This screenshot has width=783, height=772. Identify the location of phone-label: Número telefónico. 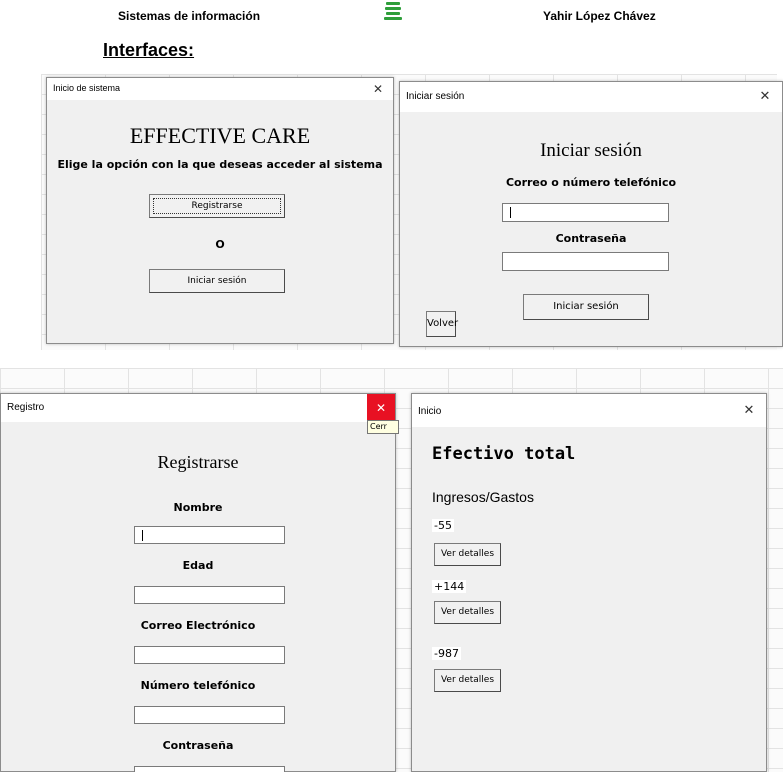
(198, 685).